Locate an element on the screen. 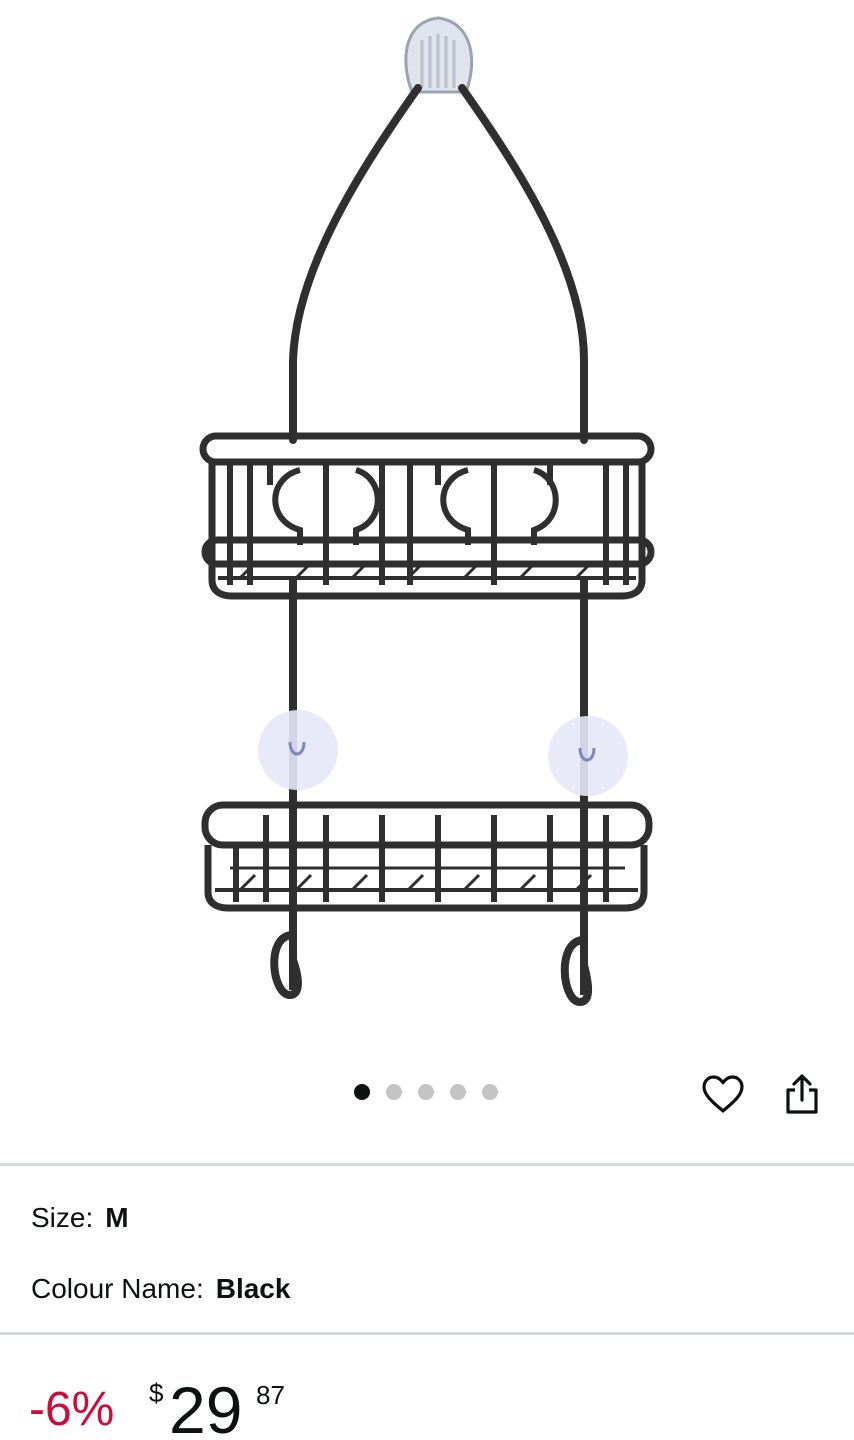 The width and height of the screenshot is (854, 1440). price-fraction: 87 is located at coordinates (270, 1395).